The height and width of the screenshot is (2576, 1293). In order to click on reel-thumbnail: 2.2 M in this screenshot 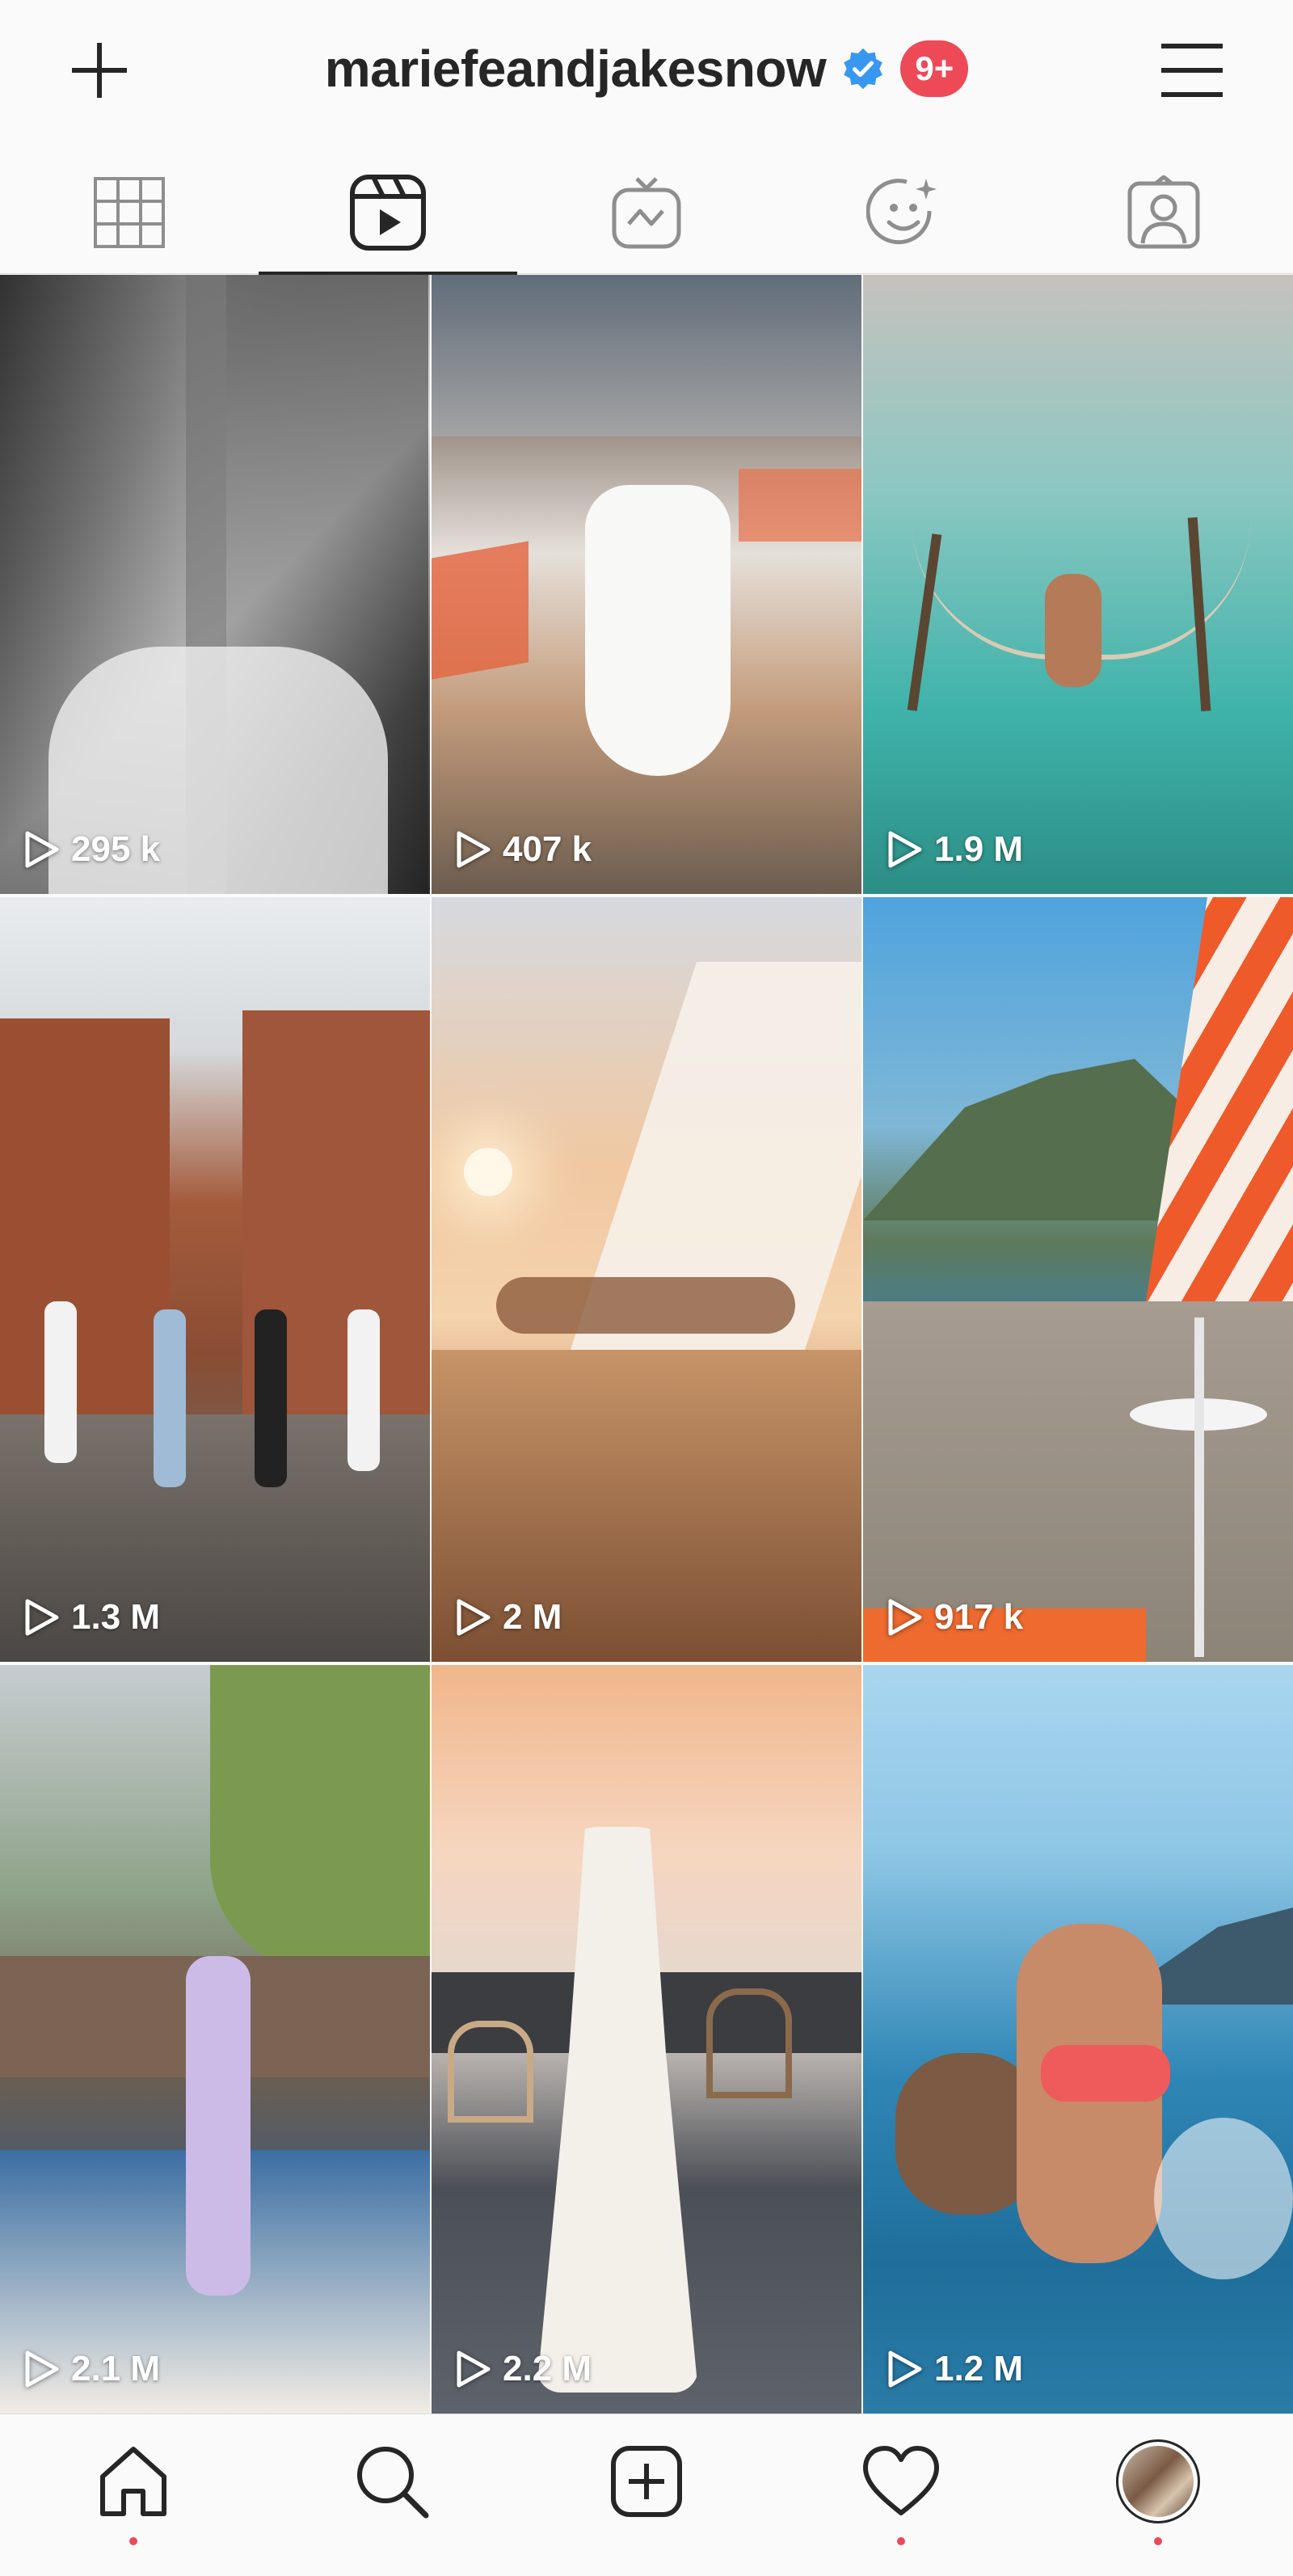, I will do `click(646, 2040)`.